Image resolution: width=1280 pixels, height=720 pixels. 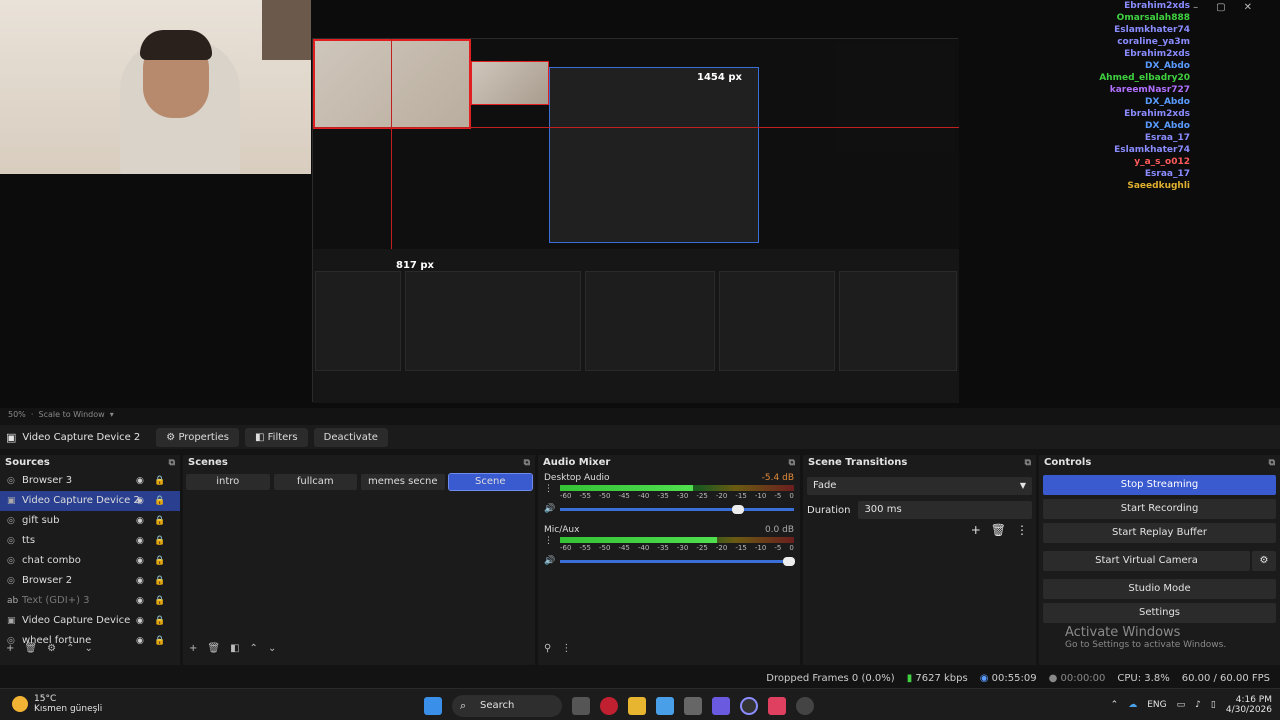 I want to click on scene-tile: fullcam, so click(x=315, y=482).